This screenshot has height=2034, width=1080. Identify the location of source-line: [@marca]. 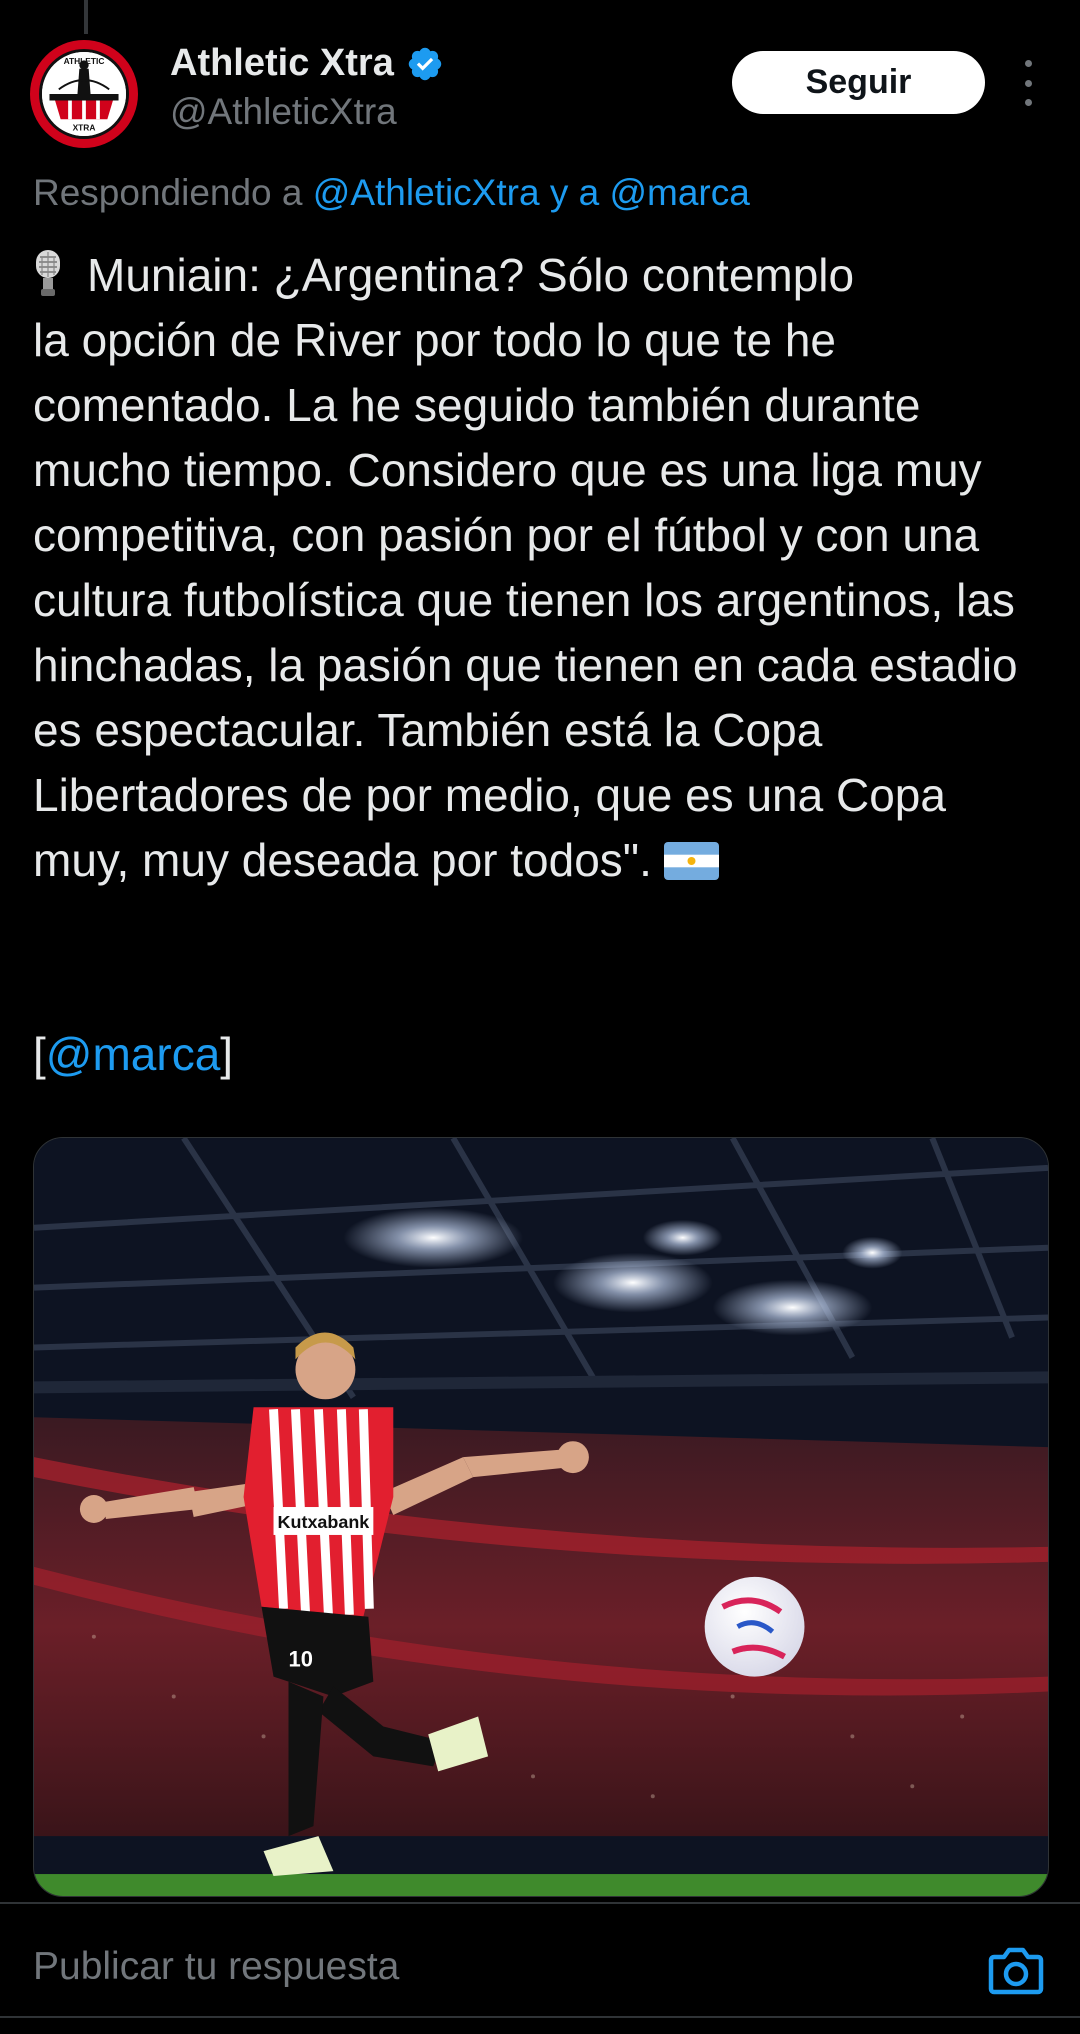
(133, 1054).